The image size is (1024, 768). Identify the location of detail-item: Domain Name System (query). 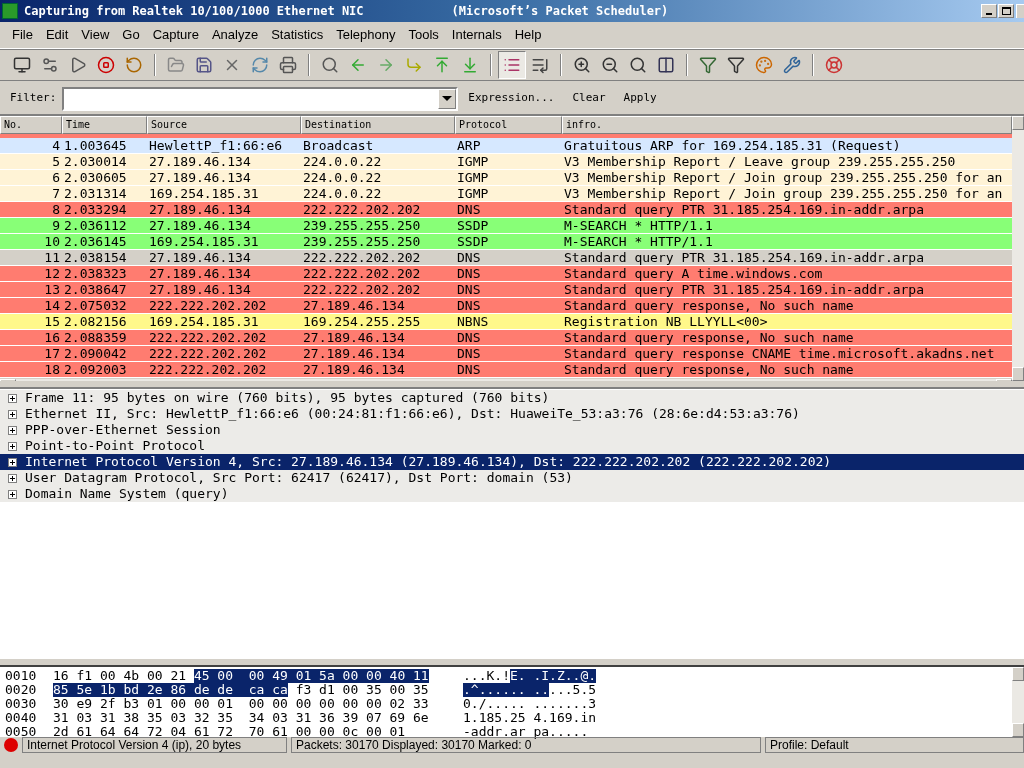
(512, 494).